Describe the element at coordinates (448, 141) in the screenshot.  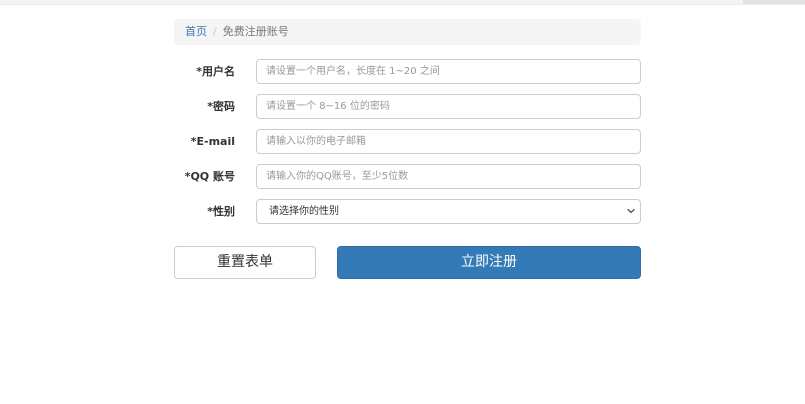
I see `email-input` at that location.